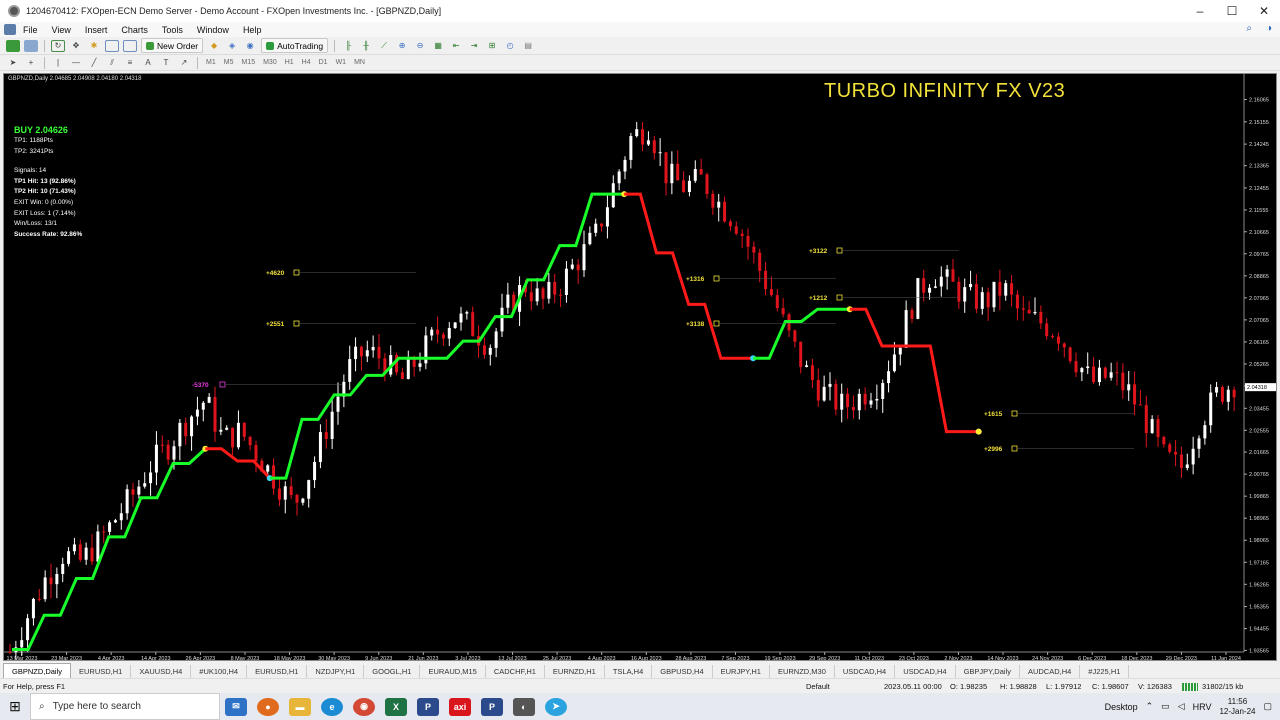  What do you see at coordinates (130, 45) in the screenshot?
I see `strategy-tester-icon` at bounding box center [130, 45].